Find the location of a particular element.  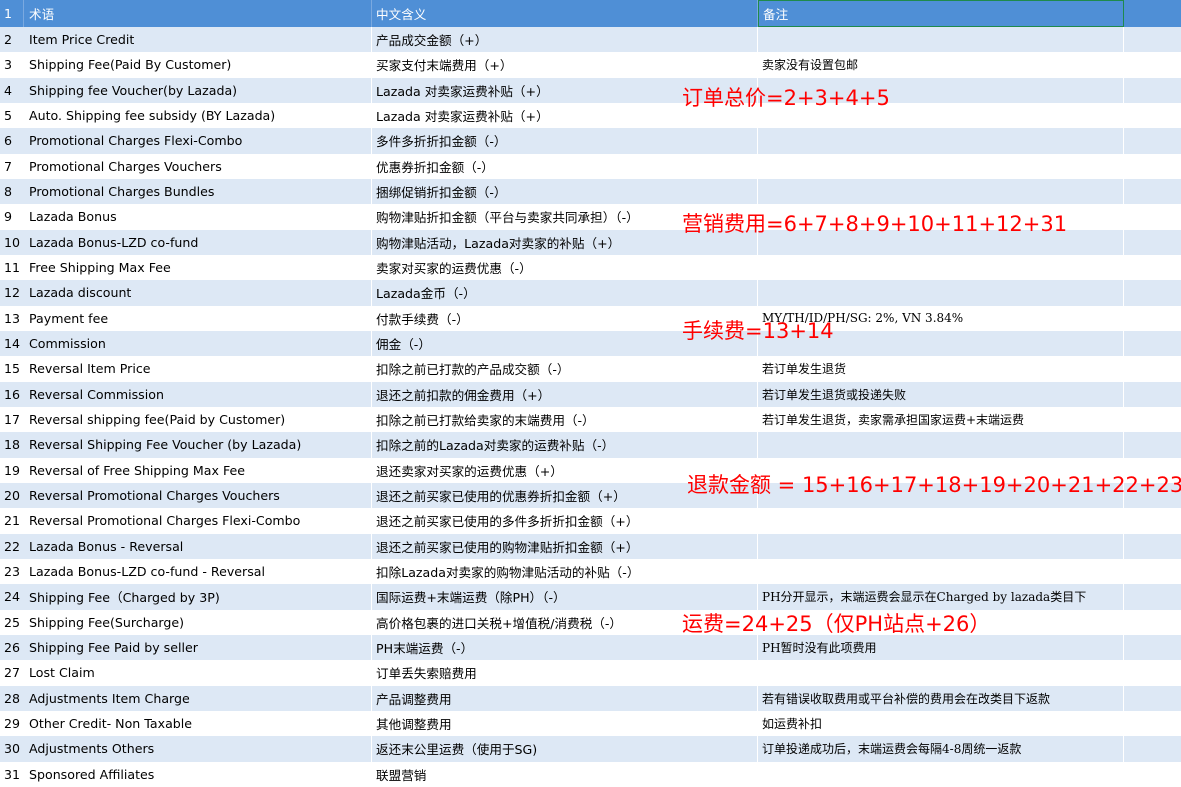

cn-meaning-cell: 联盟营销 is located at coordinates (565, 774).